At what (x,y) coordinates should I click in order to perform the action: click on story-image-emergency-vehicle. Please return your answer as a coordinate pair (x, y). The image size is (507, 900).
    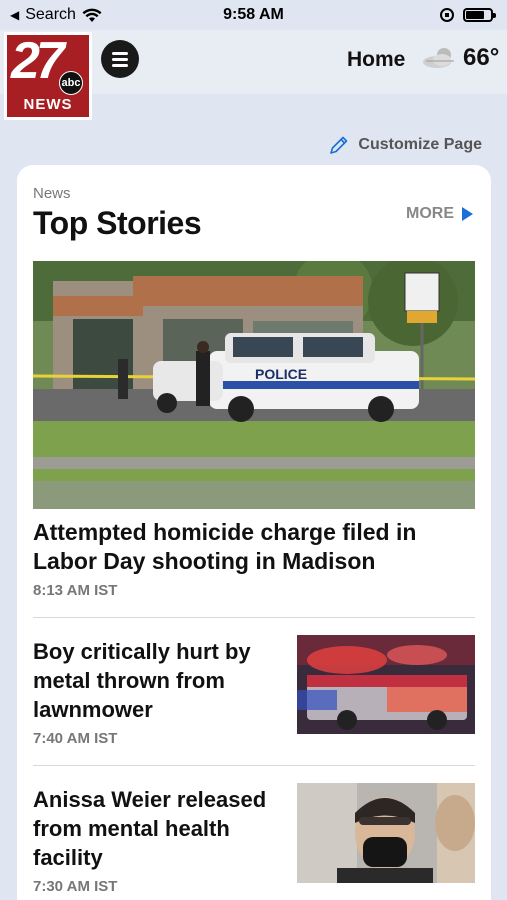
    Looking at the image, I should click on (386, 684).